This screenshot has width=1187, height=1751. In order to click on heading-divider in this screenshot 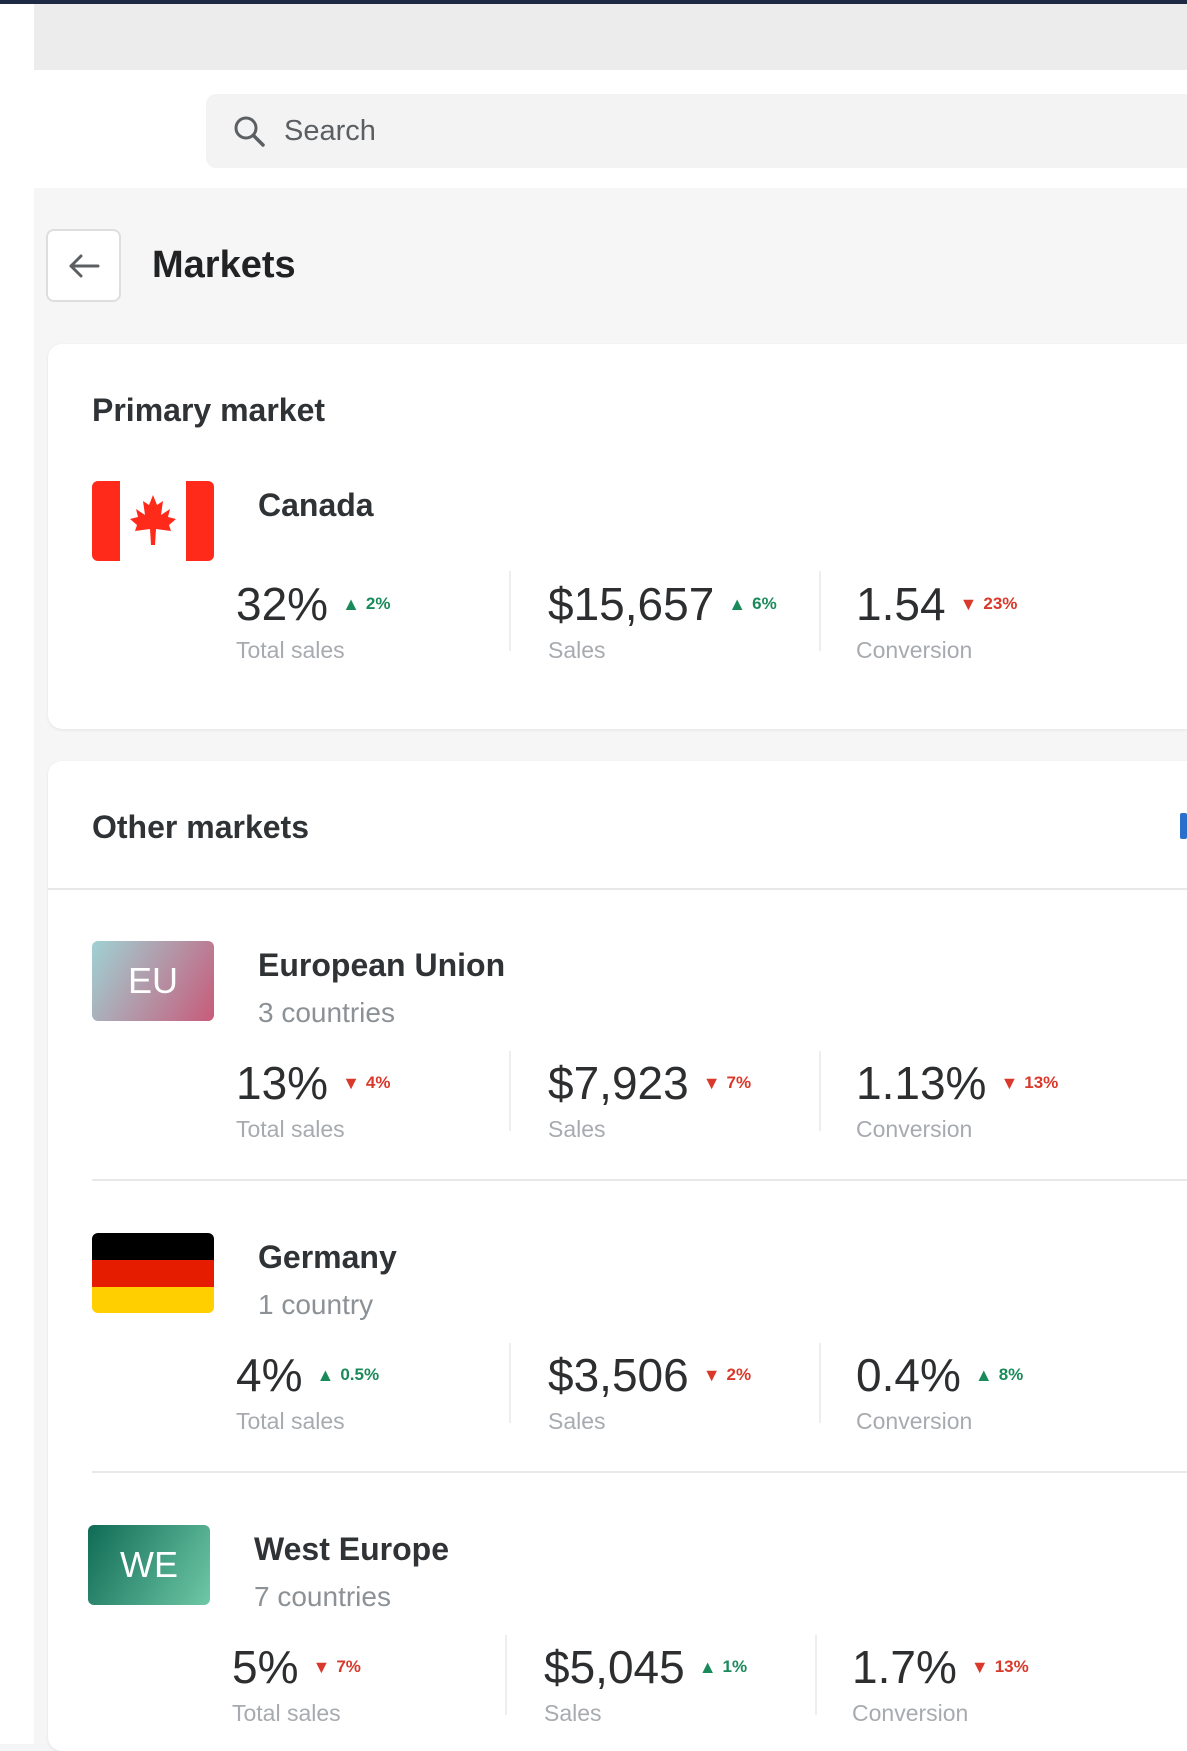, I will do `click(617, 889)`.